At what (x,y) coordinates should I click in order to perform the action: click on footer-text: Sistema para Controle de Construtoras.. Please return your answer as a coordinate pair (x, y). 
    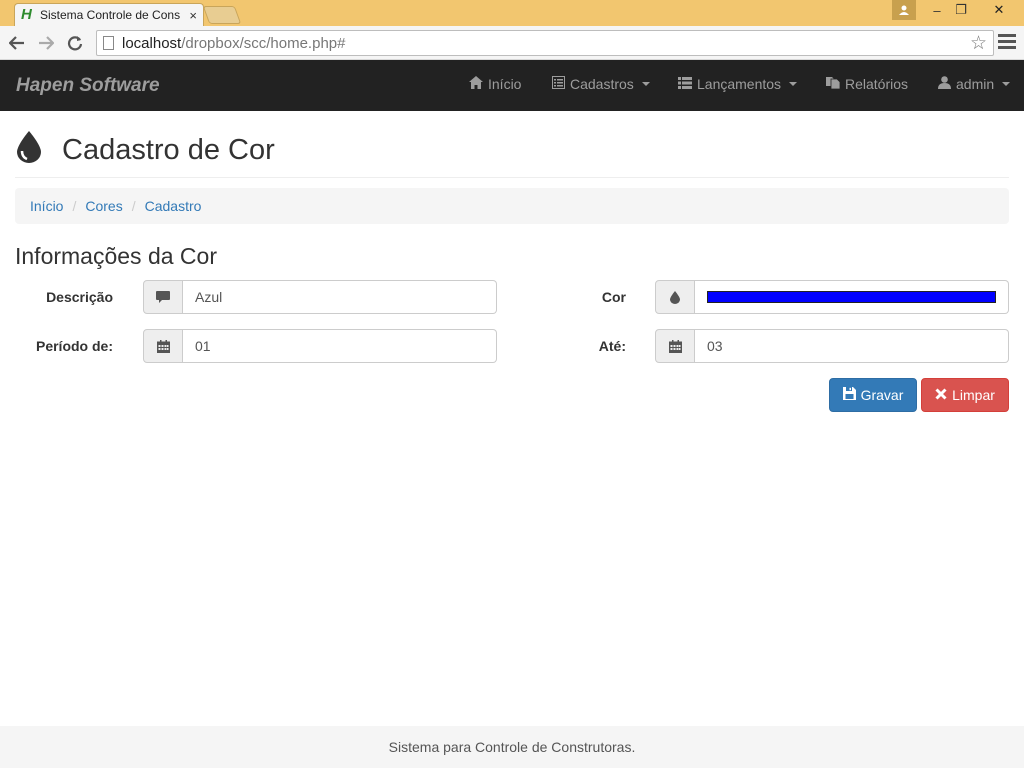
    Looking at the image, I should click on (512, 747).